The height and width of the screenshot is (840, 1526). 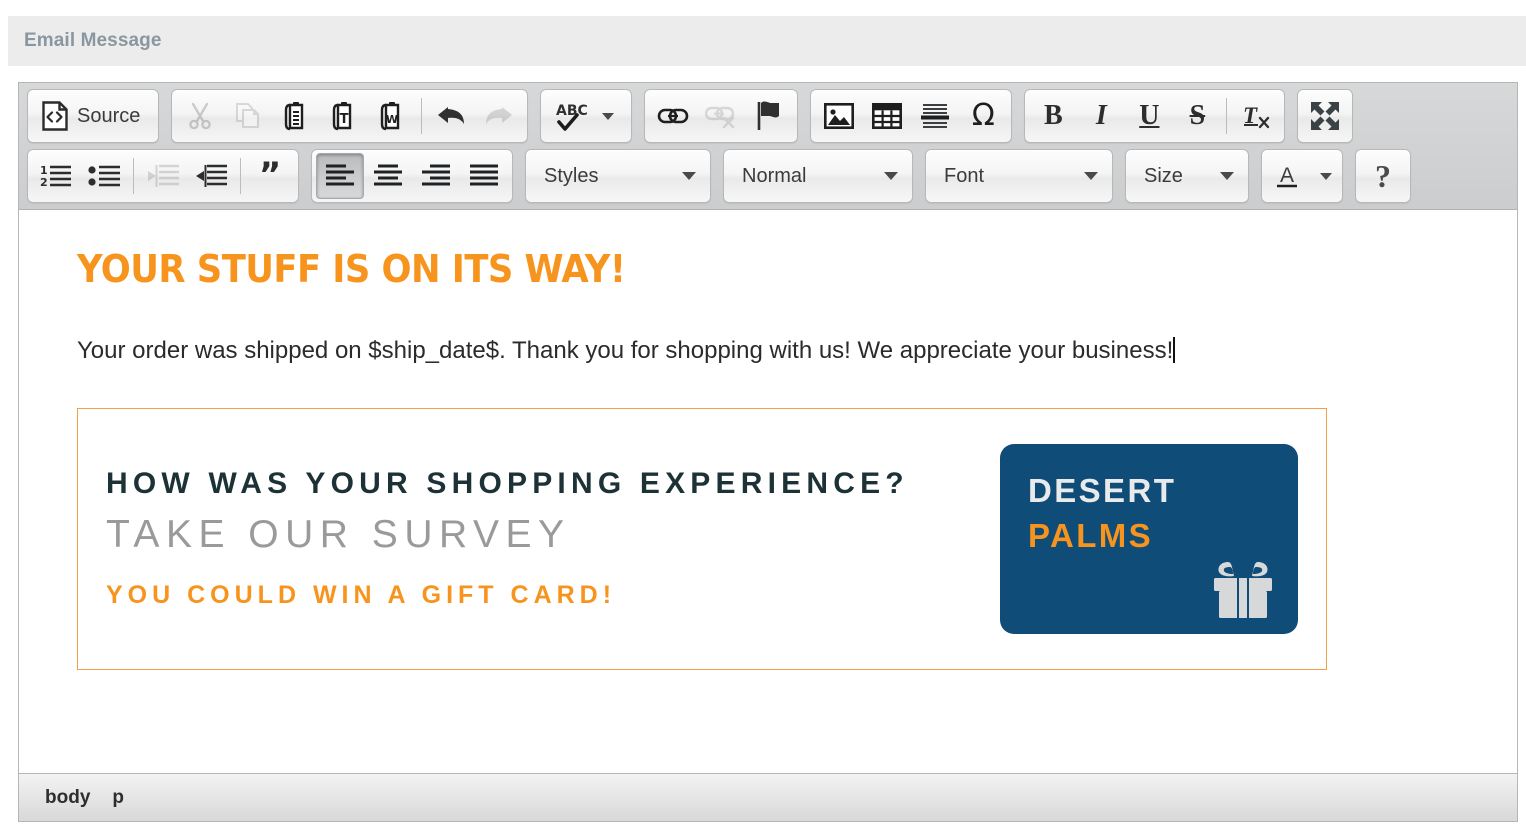 I want to click on strikethrough-button: S, so click(x=1197, y=116).